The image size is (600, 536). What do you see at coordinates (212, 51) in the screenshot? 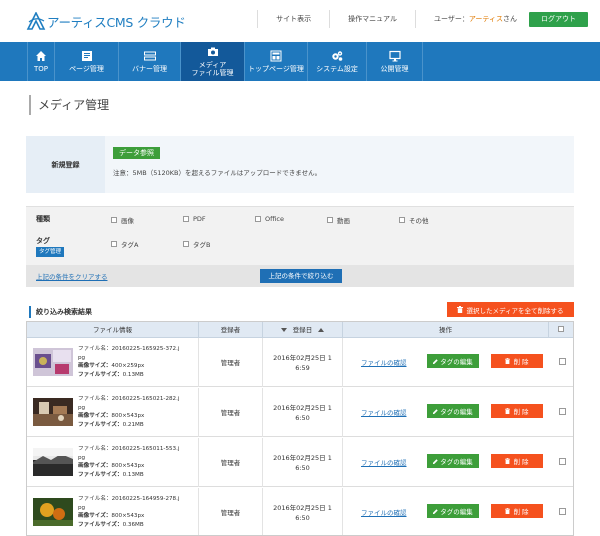
I see `camera-icon` at bounding box center [212, 51].